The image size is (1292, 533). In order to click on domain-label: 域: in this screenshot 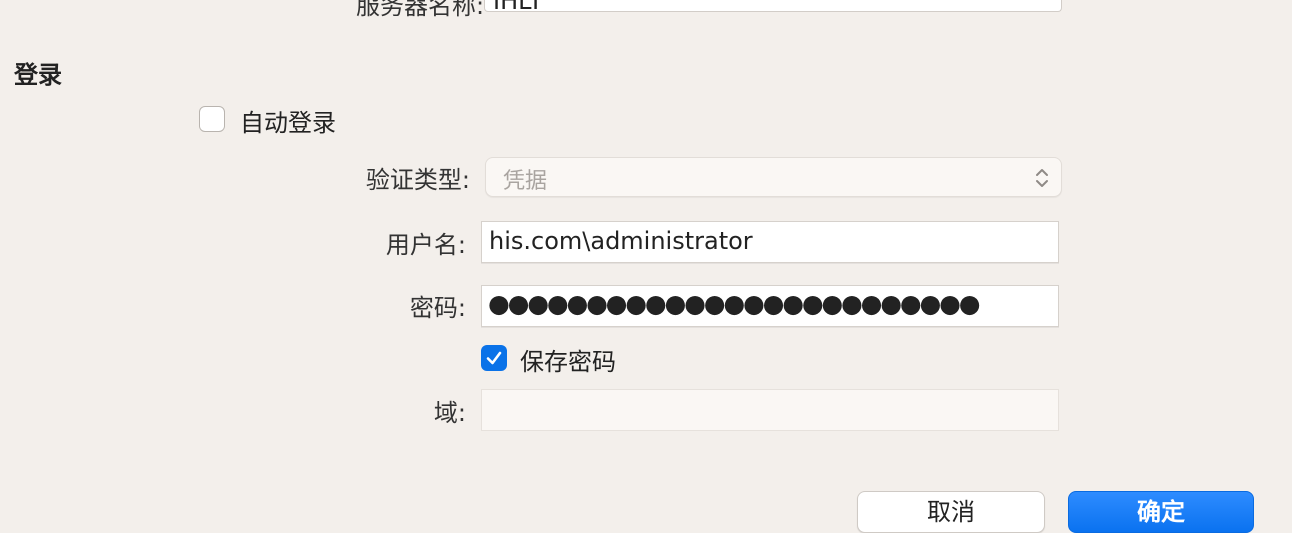, I will do `click(449, 413)`.